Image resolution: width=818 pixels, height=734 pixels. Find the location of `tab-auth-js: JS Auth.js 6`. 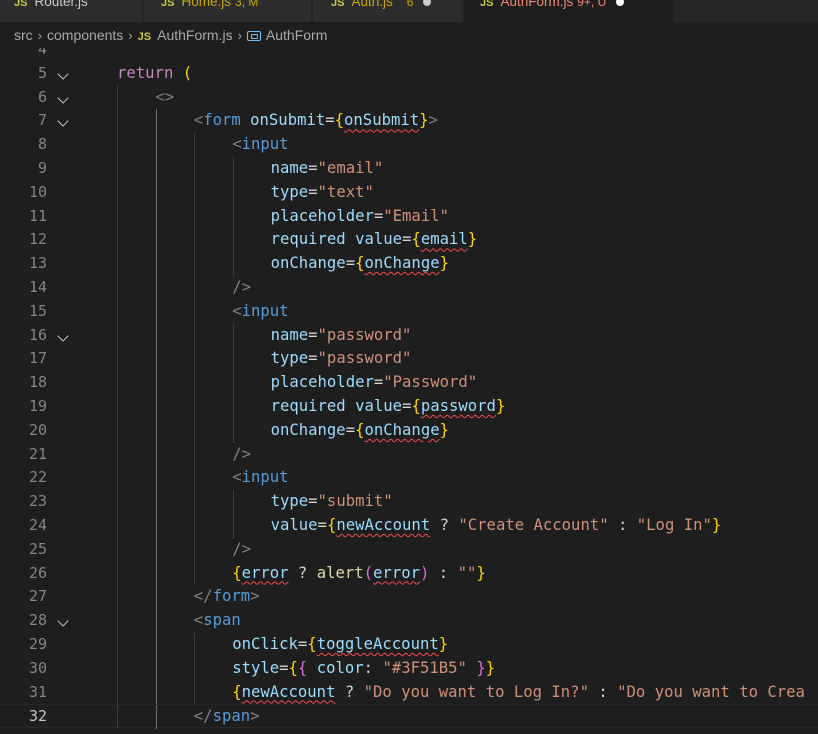

tab-auth-js: JS Auth.js 6 is located at coordinates (388, 11).